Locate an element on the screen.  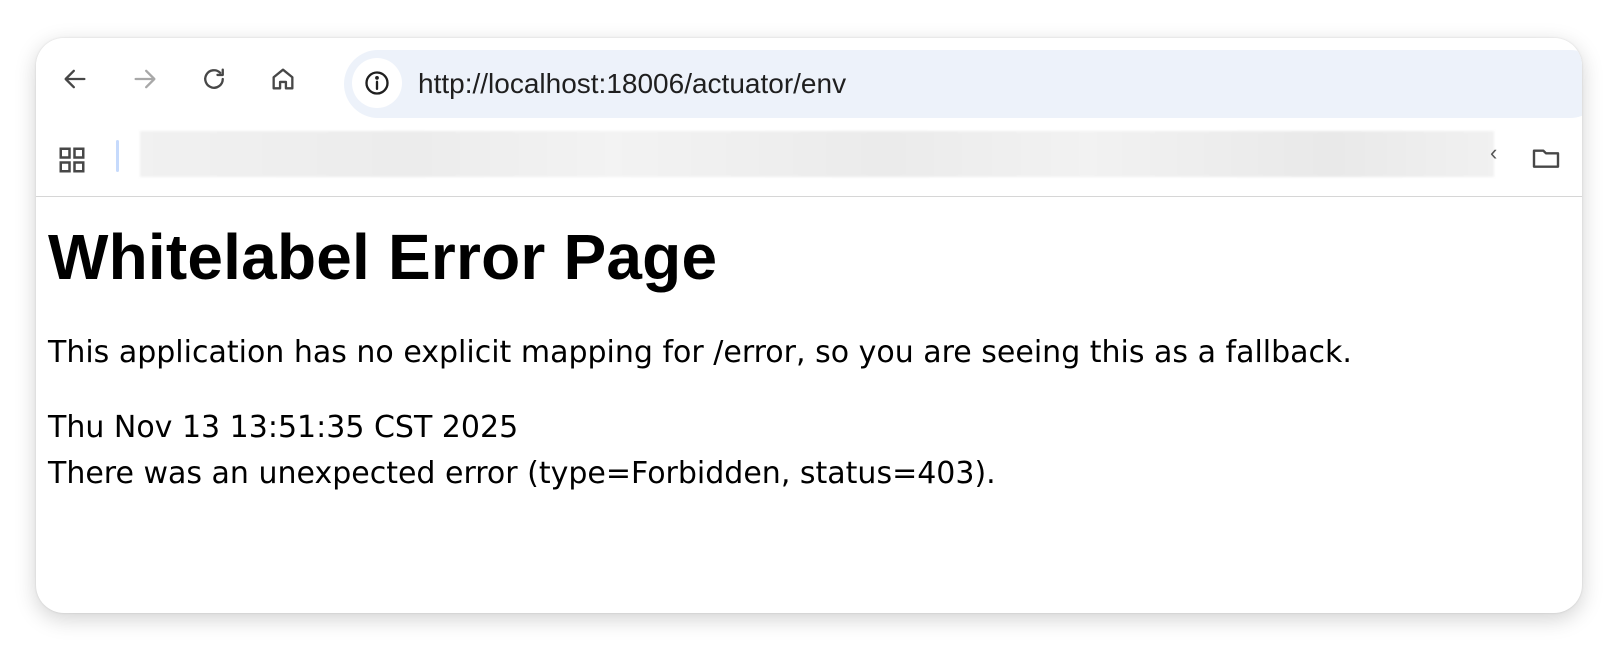
reload-button is located at coordinates (214, 79).